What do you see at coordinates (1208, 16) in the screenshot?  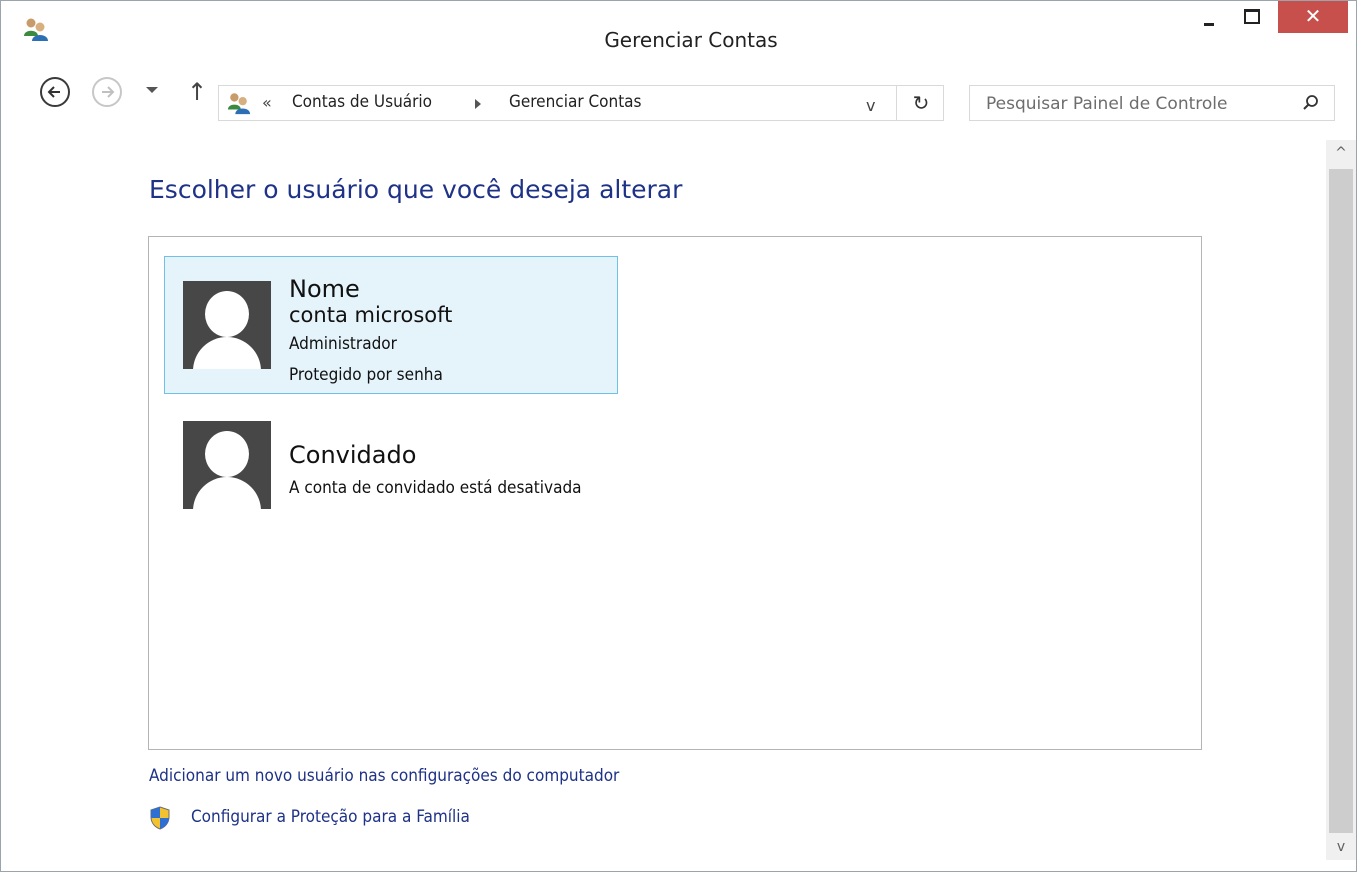 I see `minimize-button` at bounding box center [1208, 16].